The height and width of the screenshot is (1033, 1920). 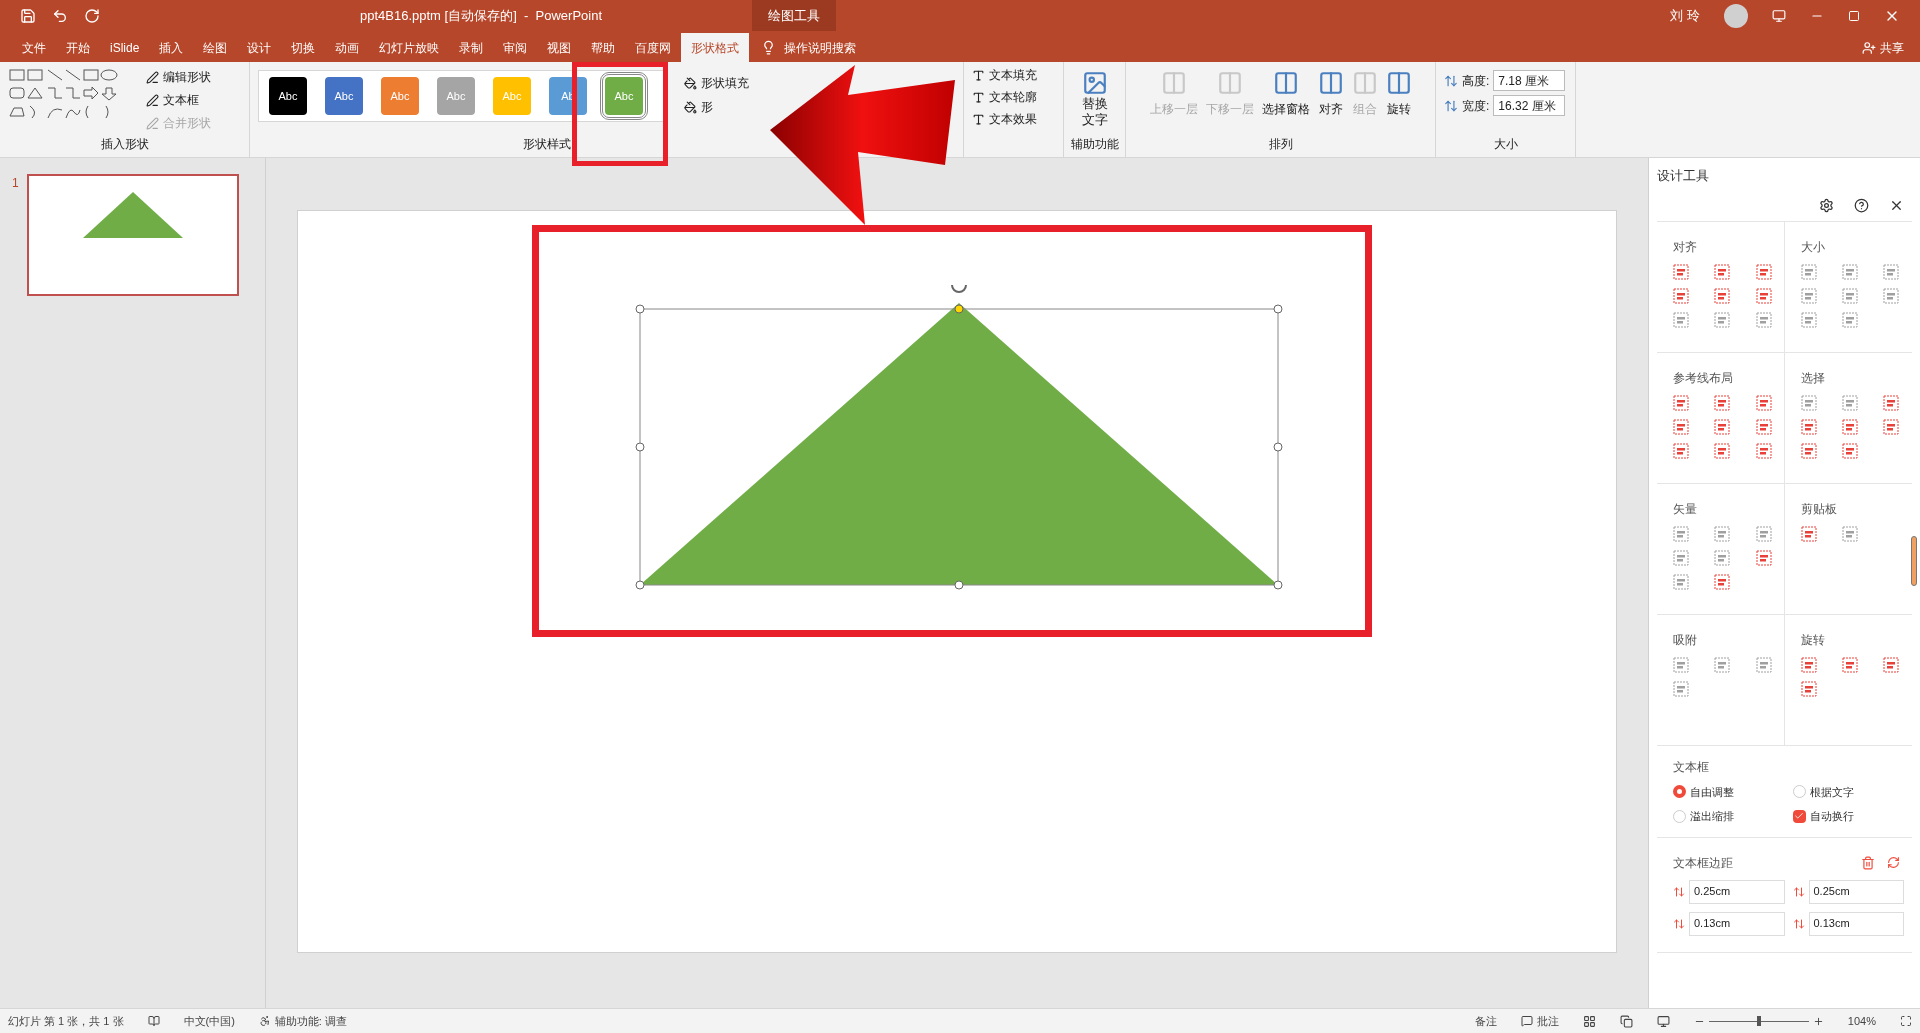 I want to click on slide-info: 幻灯片 第 1 张，共 1 张, so click(x=66, y=1021).